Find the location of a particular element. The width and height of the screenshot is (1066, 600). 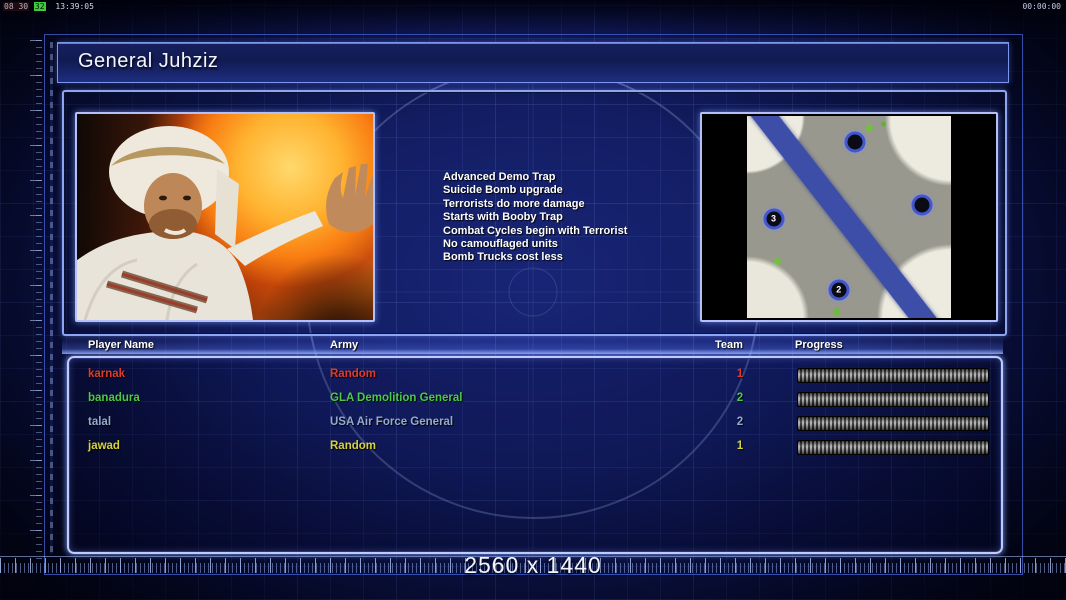

debug-readout: 08 30 32 13:39:05 is located at coordinates (49, 6).